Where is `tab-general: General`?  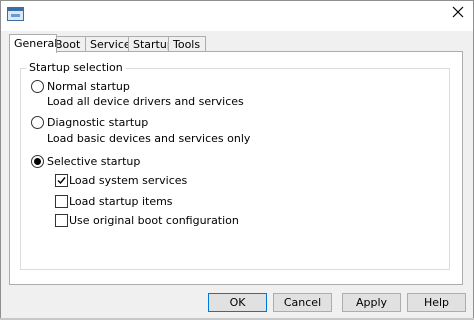 tab-general: General is located at coordinates (33, 43).